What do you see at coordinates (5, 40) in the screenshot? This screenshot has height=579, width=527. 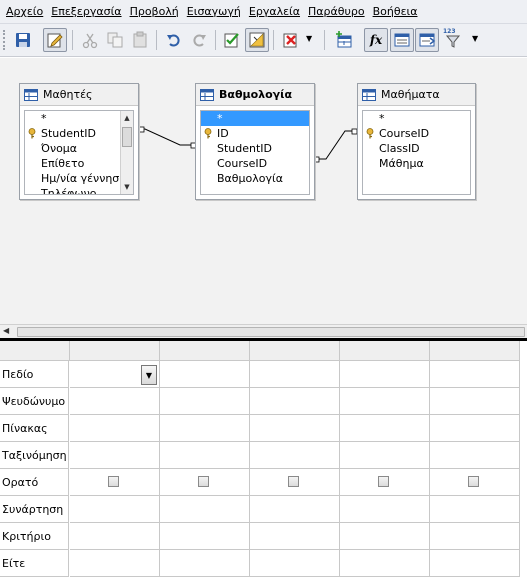 I see `toolbar-grip` at bounding box center [5, 40].